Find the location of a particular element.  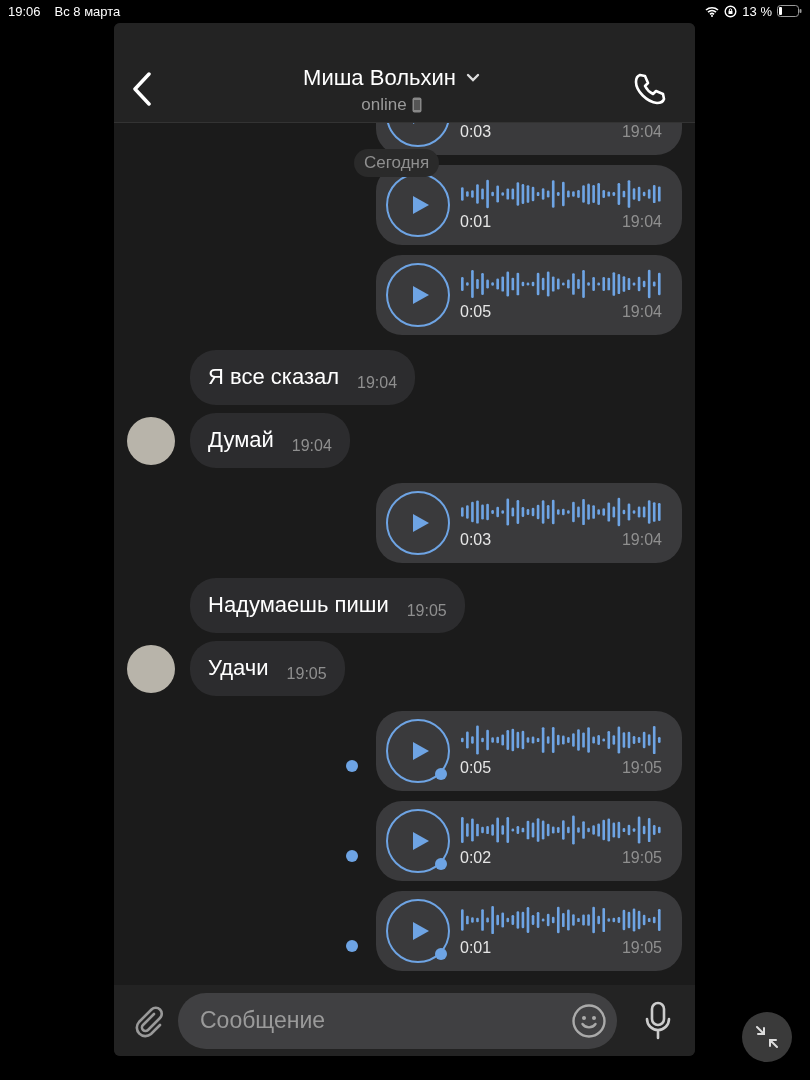

voice-duration: 0:02 is located at coordinates (476, 858).